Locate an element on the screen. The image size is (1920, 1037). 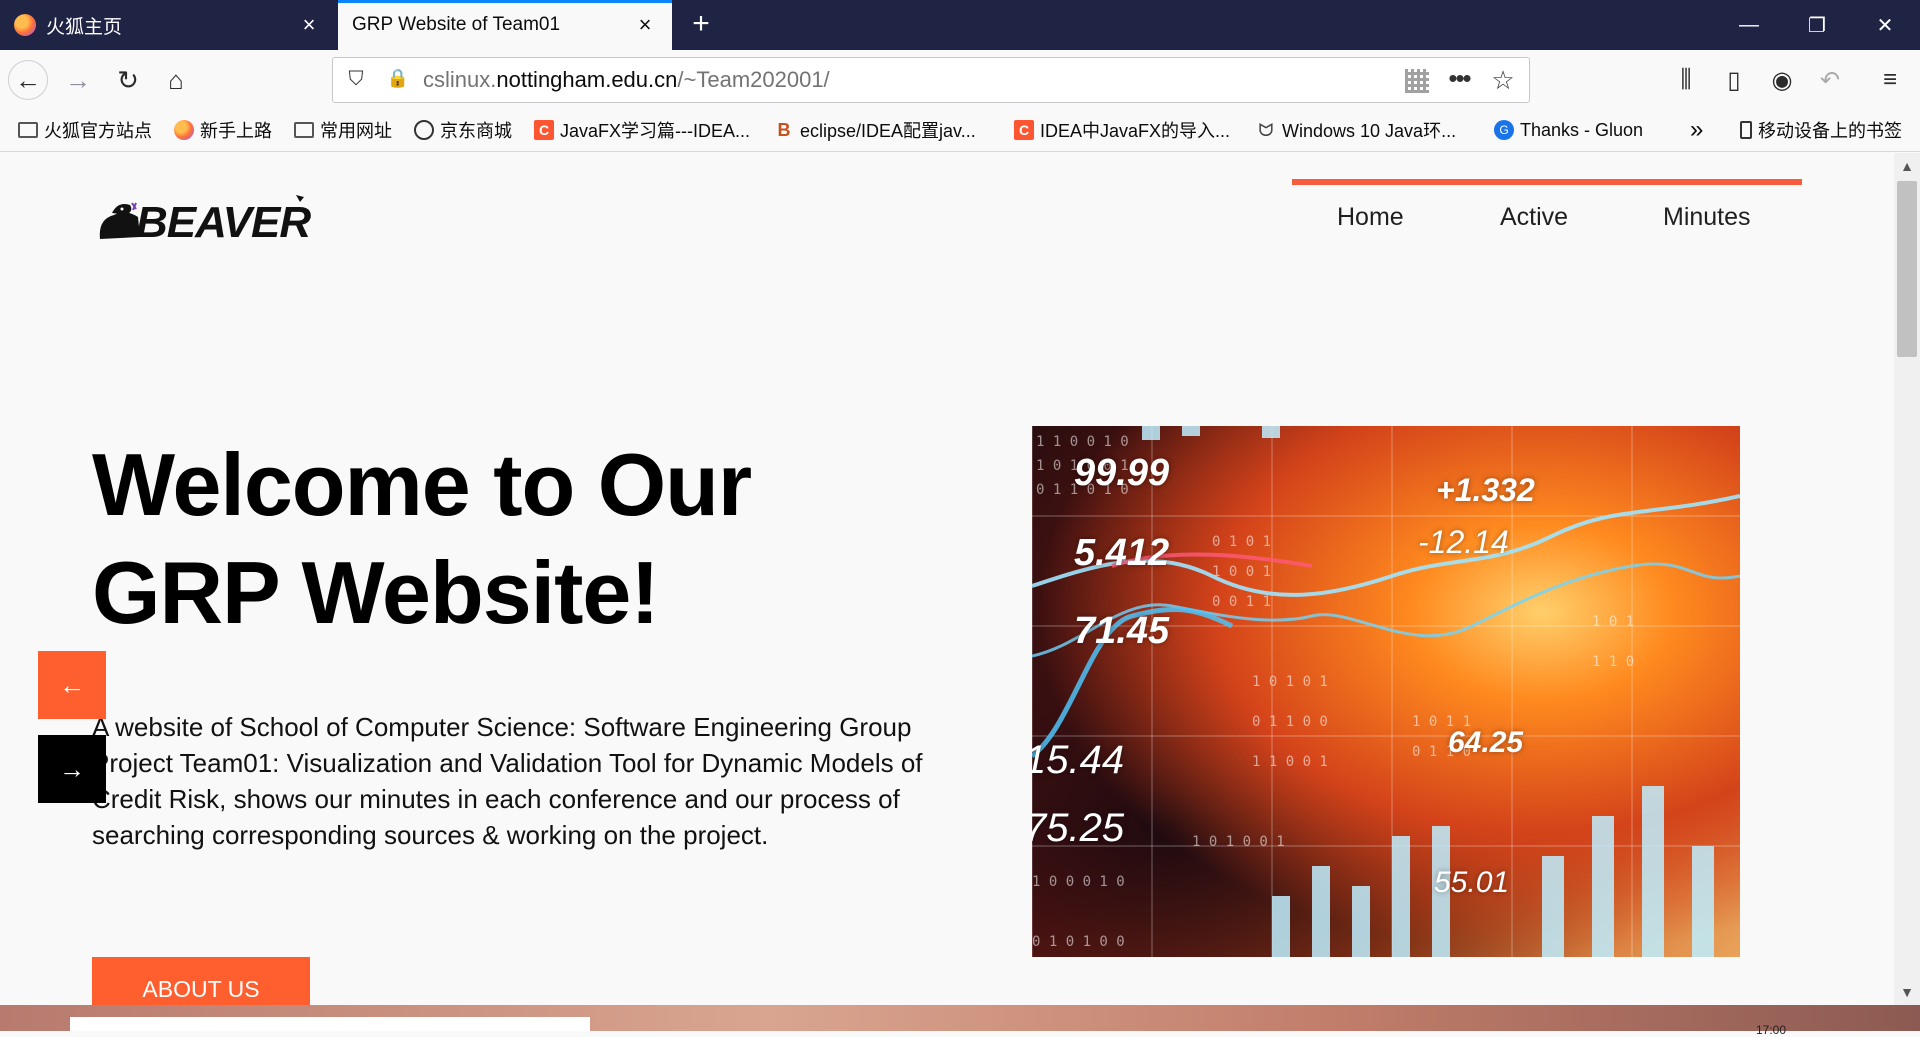
svg-text: 0 0 1 1 is located at coordinates (1241, 602).